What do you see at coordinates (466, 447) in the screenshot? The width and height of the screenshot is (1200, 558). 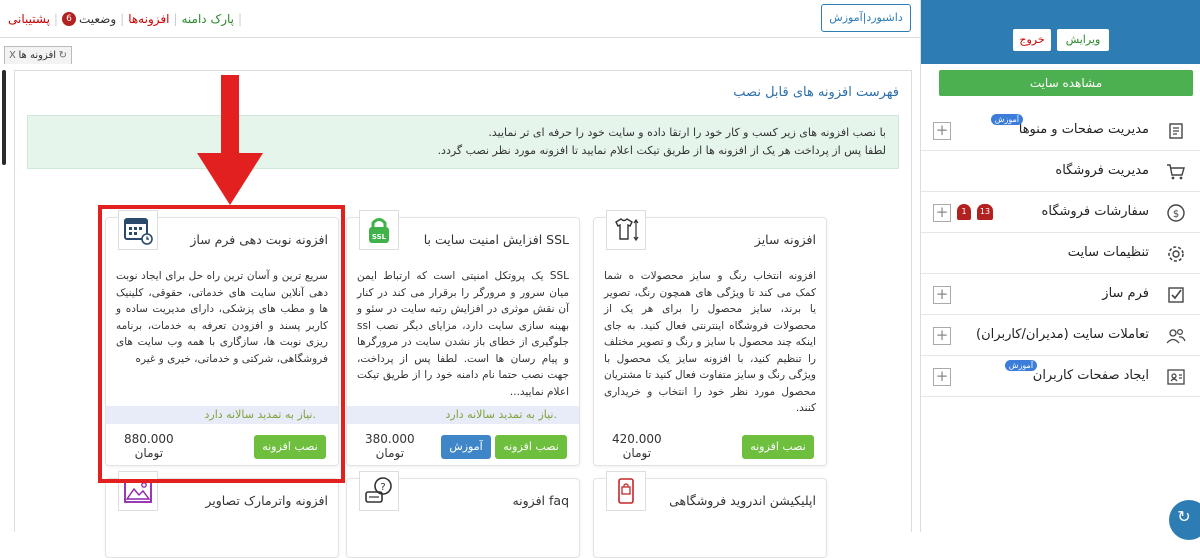 I see `tutorial-button: آموزش` at bounding box center [466, 447].